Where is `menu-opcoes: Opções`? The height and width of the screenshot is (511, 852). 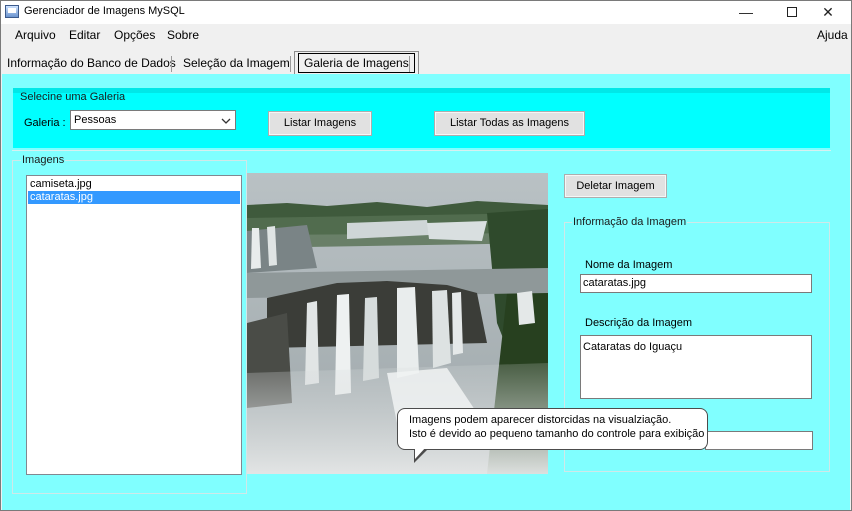 menu-opcoes: Opções is located at coordinates (134, 35).